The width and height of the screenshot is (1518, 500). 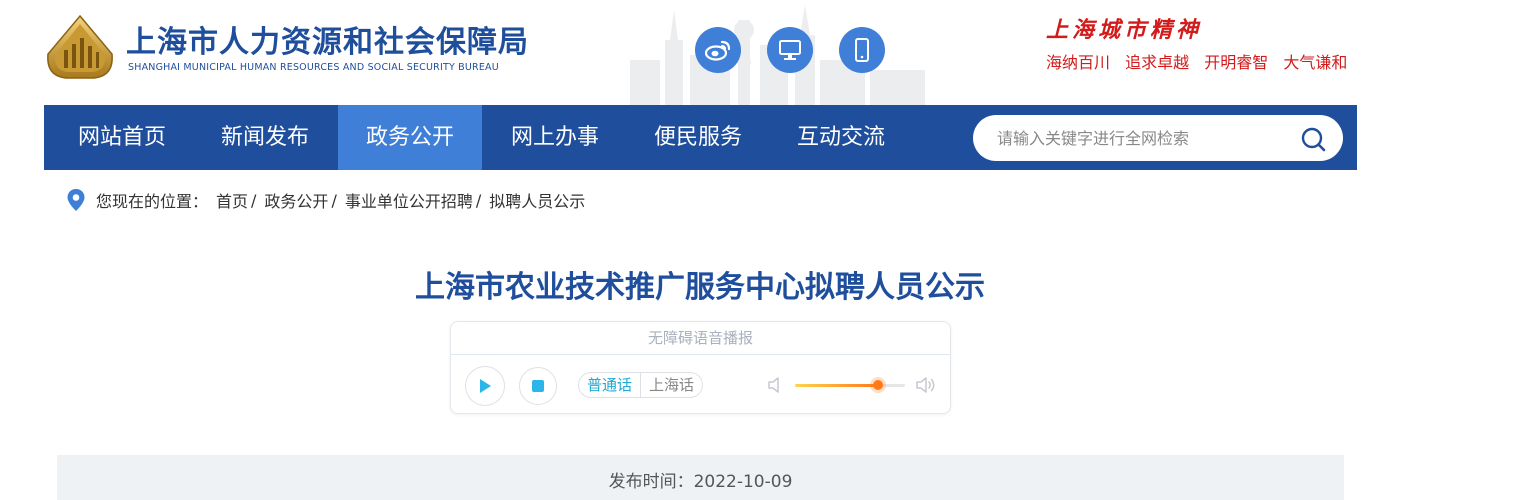 I want to click on nav-item-online-services: 网上办事, so click(x=555, y=137).